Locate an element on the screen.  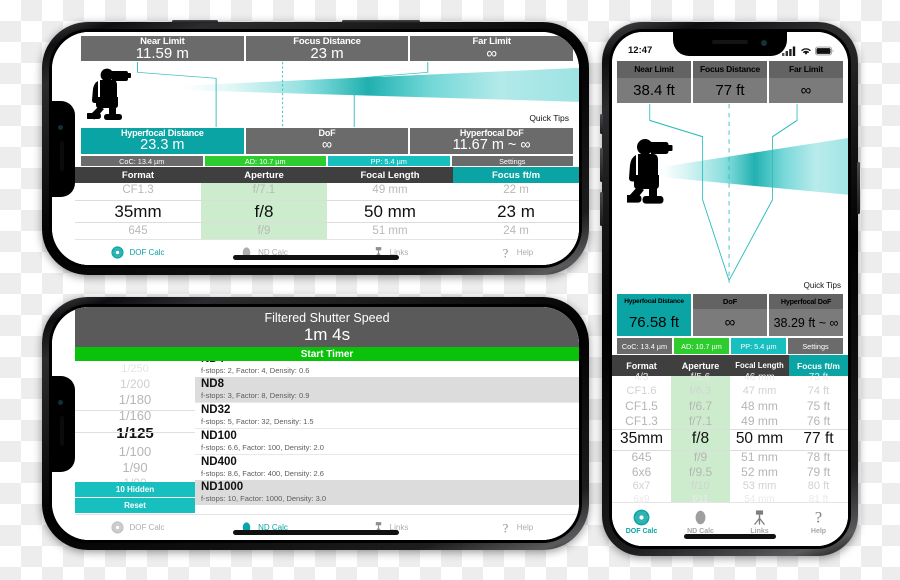
hyperfocal-dof-cell: Hyperfocal DoF 38.29 ft ~ ∞ is located at coordinates (806, 315).